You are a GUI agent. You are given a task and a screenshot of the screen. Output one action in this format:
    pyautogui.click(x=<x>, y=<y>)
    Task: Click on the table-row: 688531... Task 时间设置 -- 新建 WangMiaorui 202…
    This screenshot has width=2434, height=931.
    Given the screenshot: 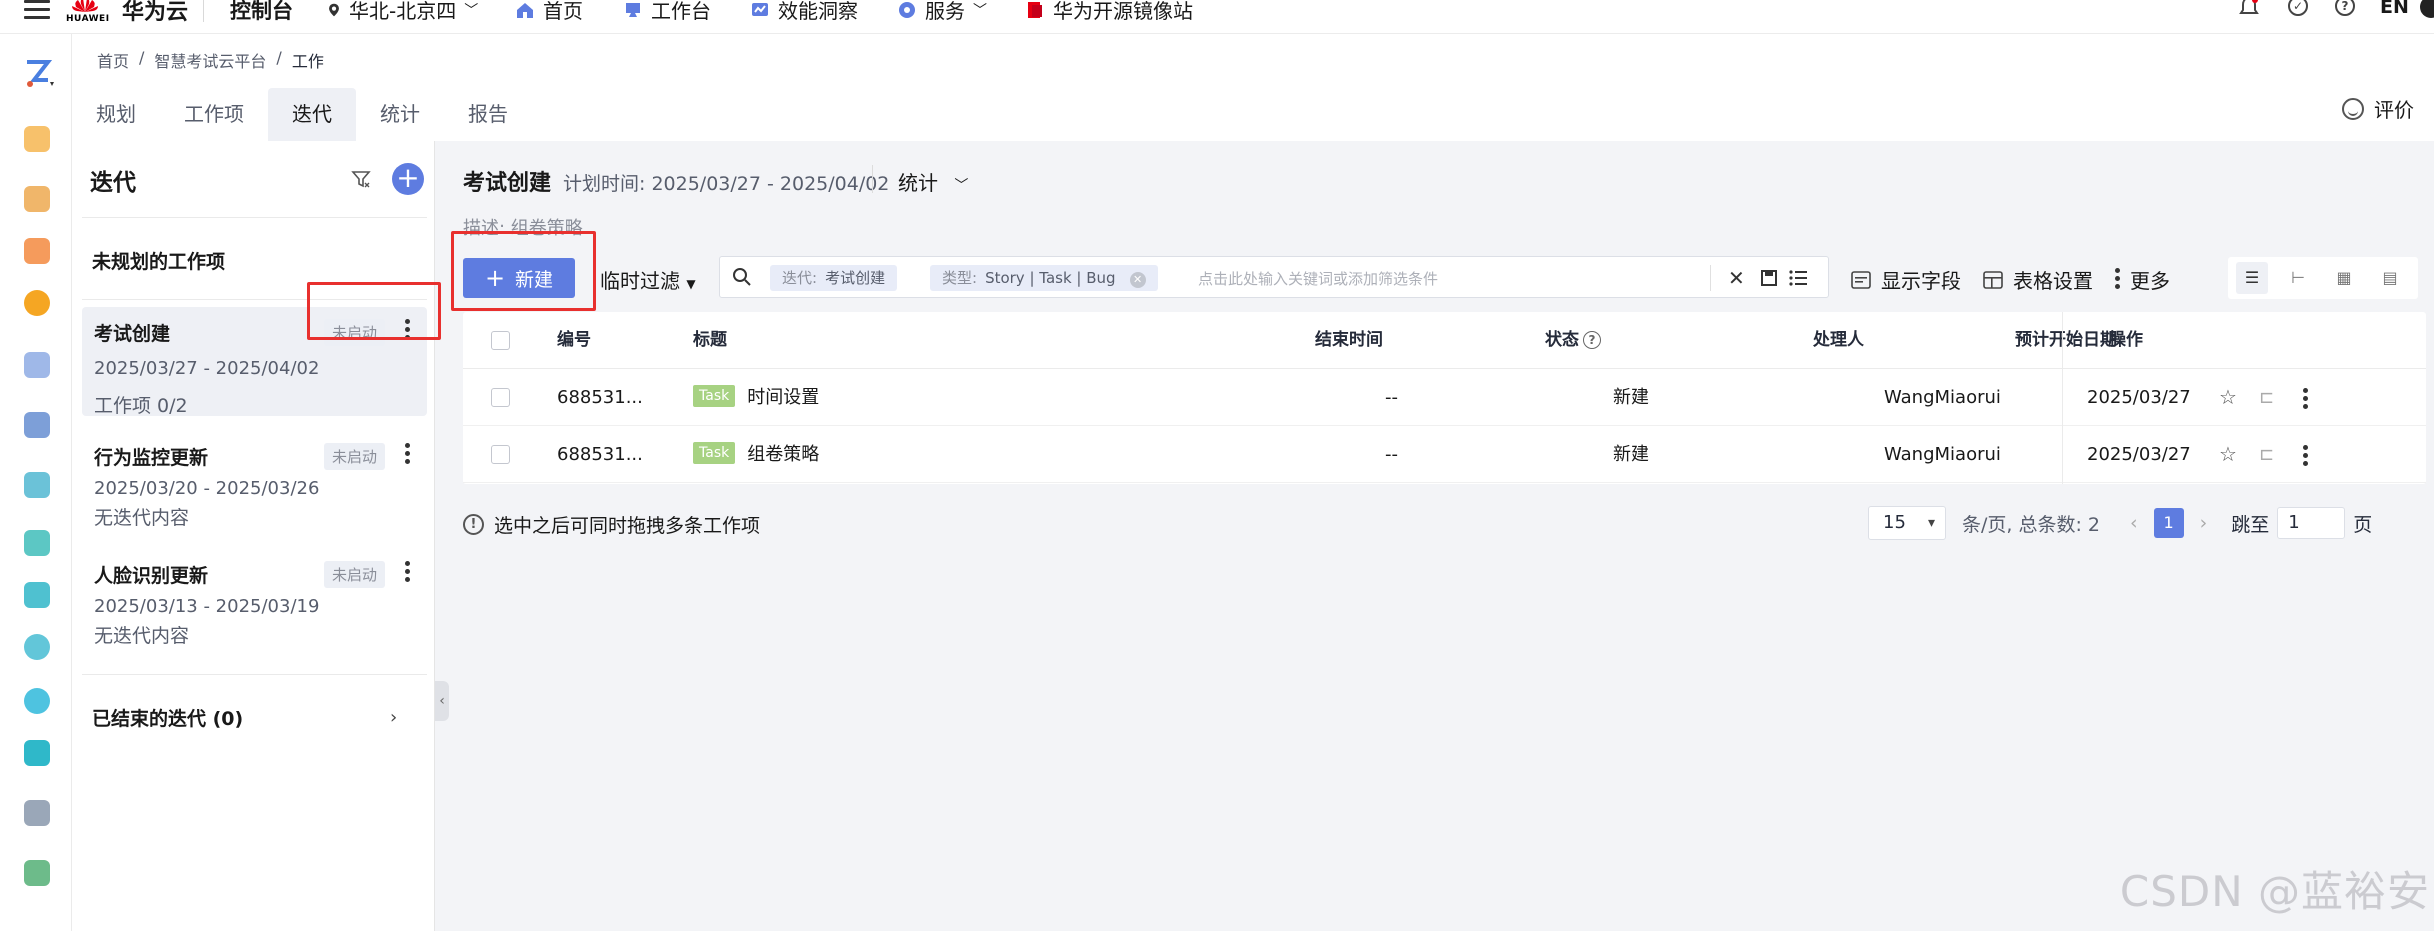 What is the action you would take?
    pyautogui.click(x=1444, y=397)
    